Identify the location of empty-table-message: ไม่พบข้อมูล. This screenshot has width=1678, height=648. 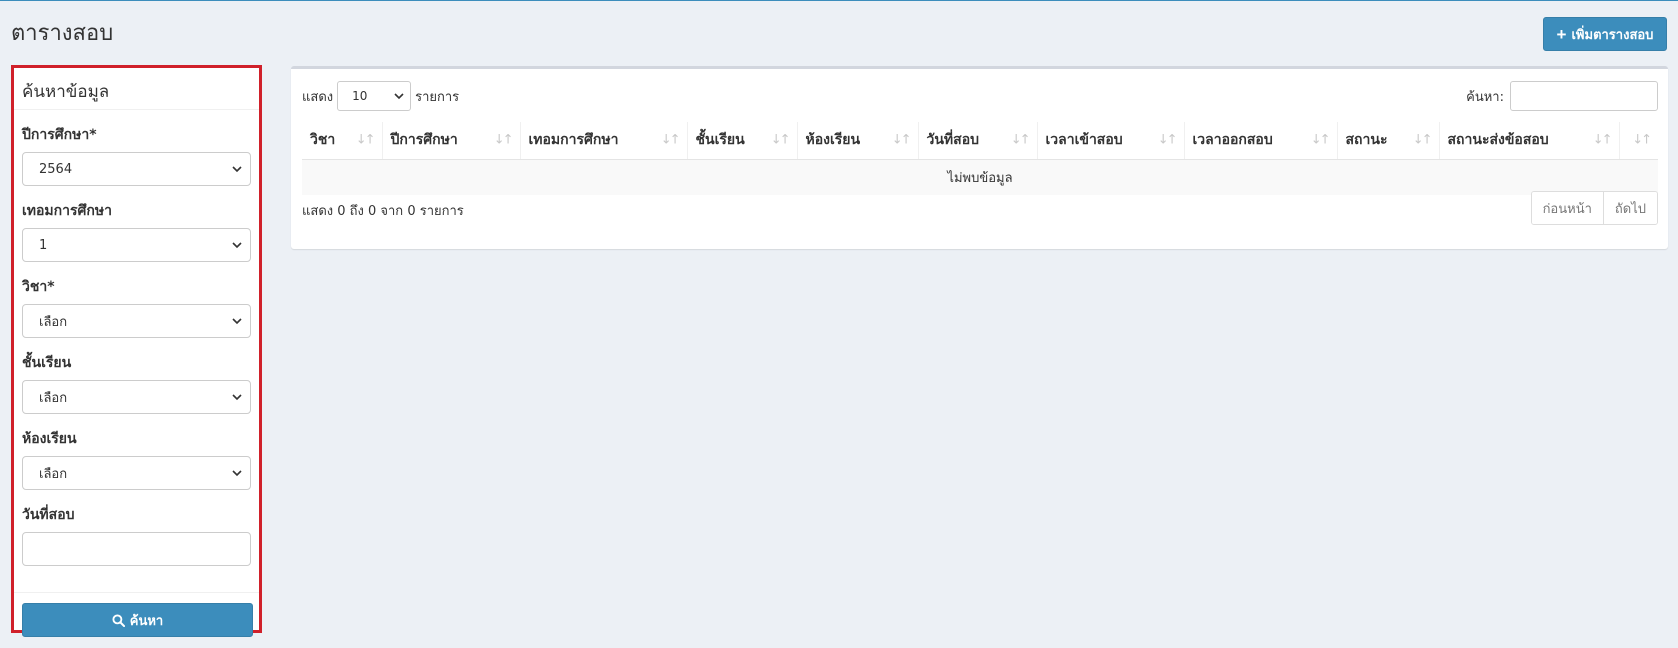
(980, 177).